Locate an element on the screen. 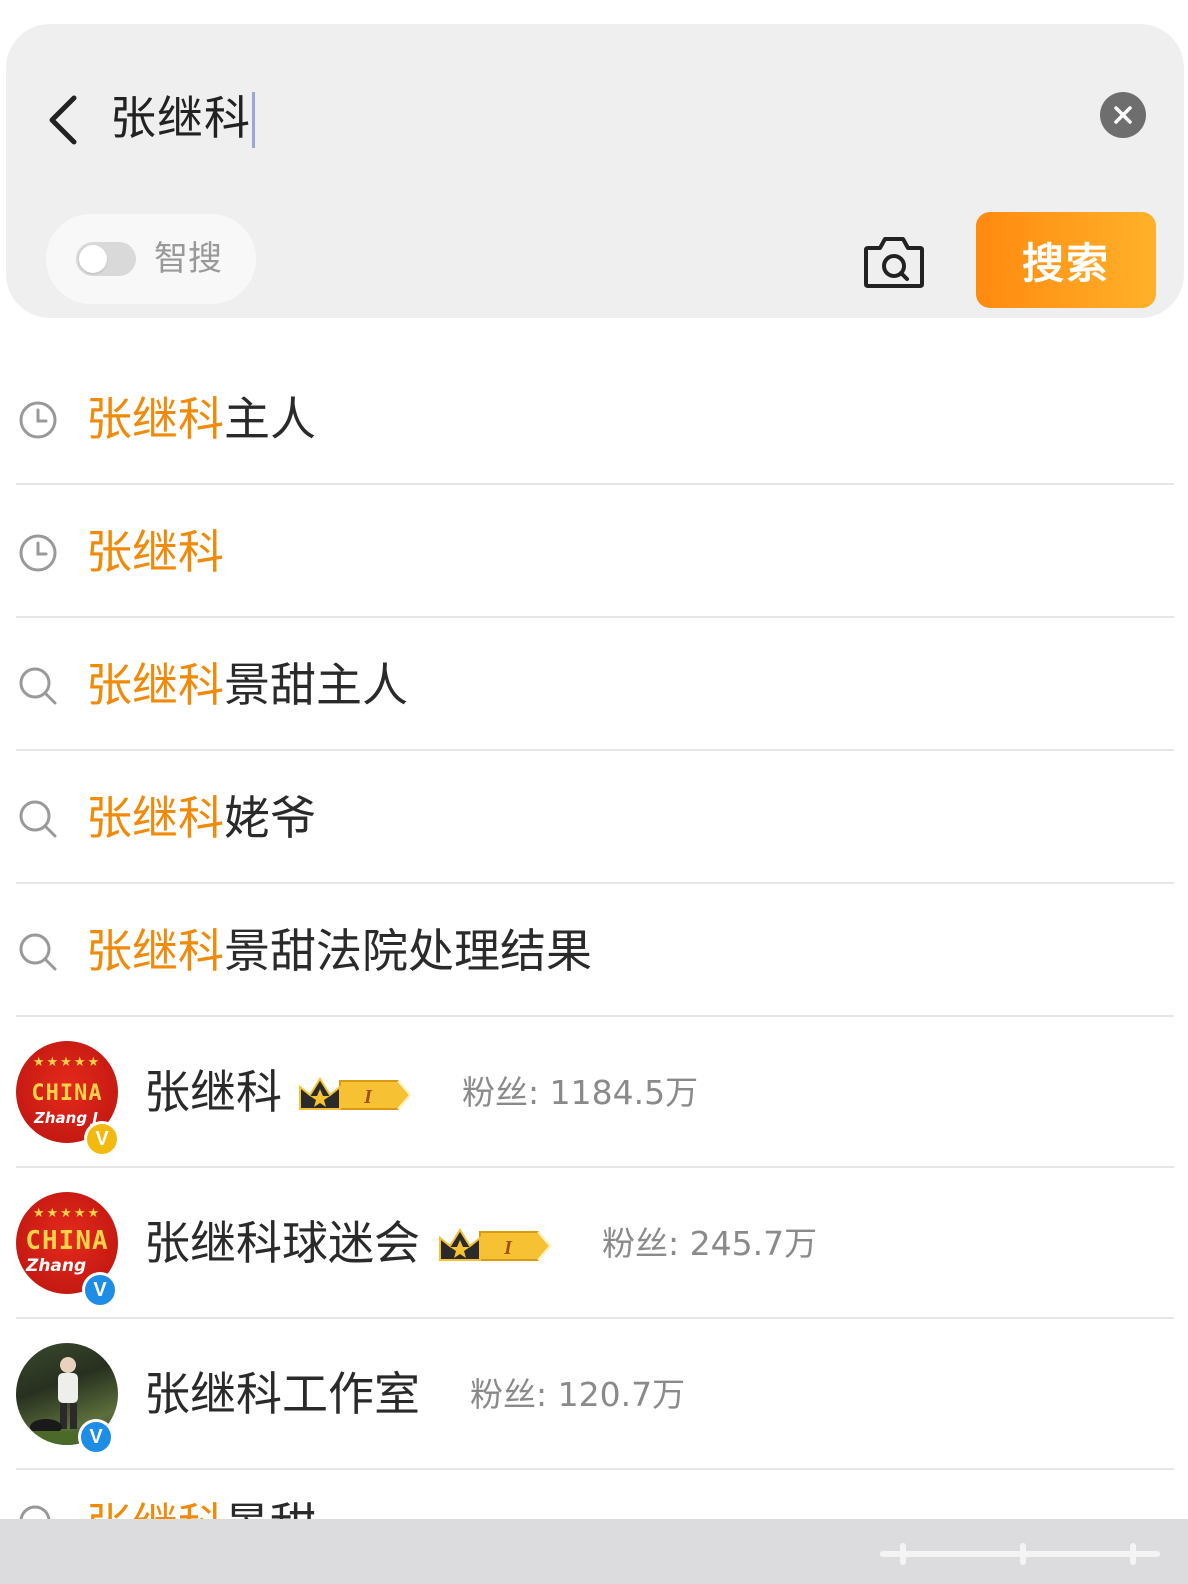 The image size is (1188, 1584). text-caret is located at coordinates (253, 120).